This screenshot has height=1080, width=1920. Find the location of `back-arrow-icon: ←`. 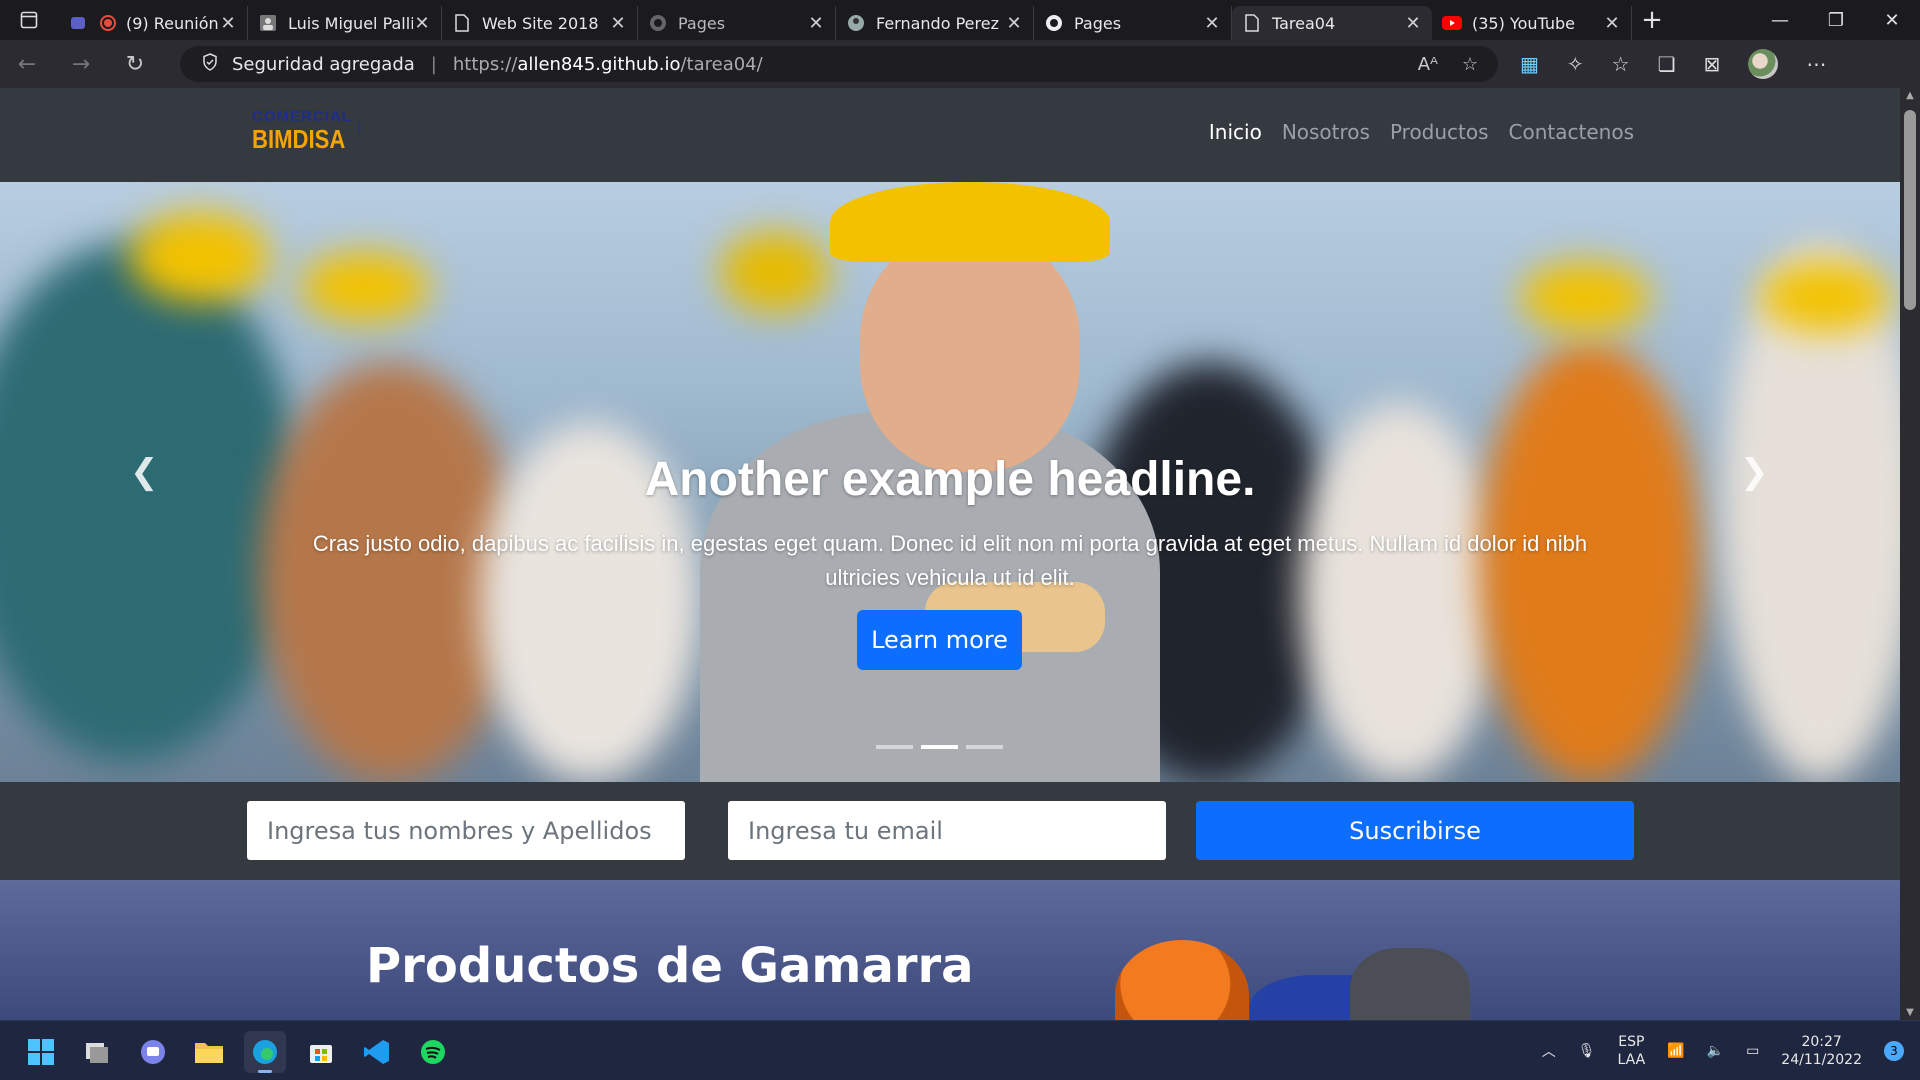

back-arrow-icon: ← is located at coordinates (27, 64).